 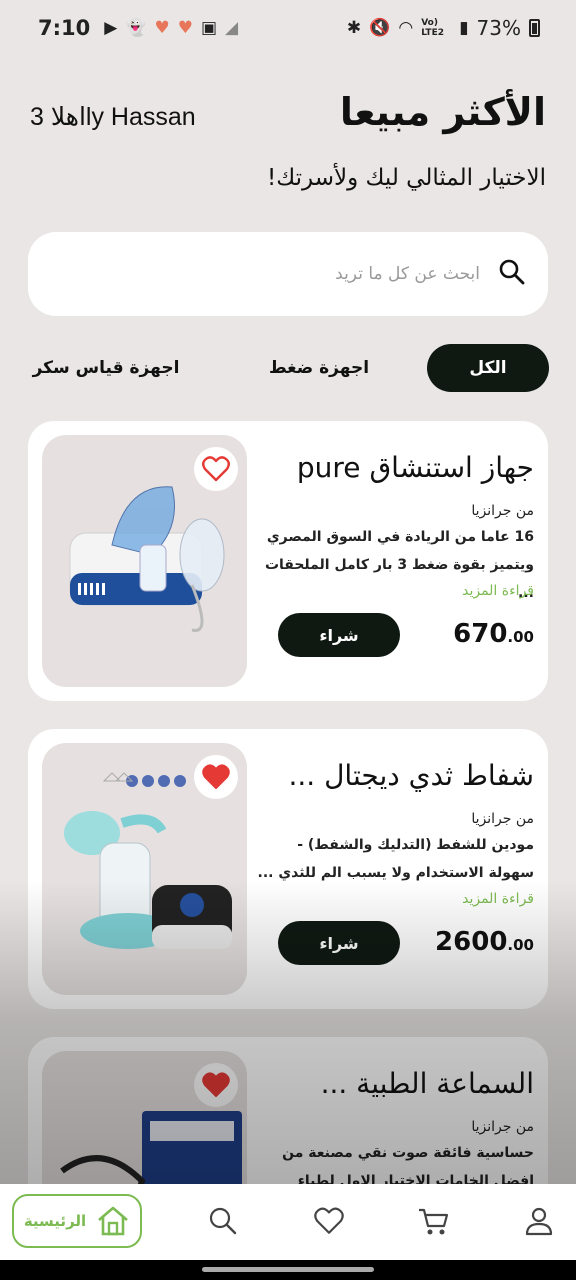 What do you see at coordinates (380, 27) in the screenshot?
I see `mute-icon: 🔇` at bounding box center [380, 27].